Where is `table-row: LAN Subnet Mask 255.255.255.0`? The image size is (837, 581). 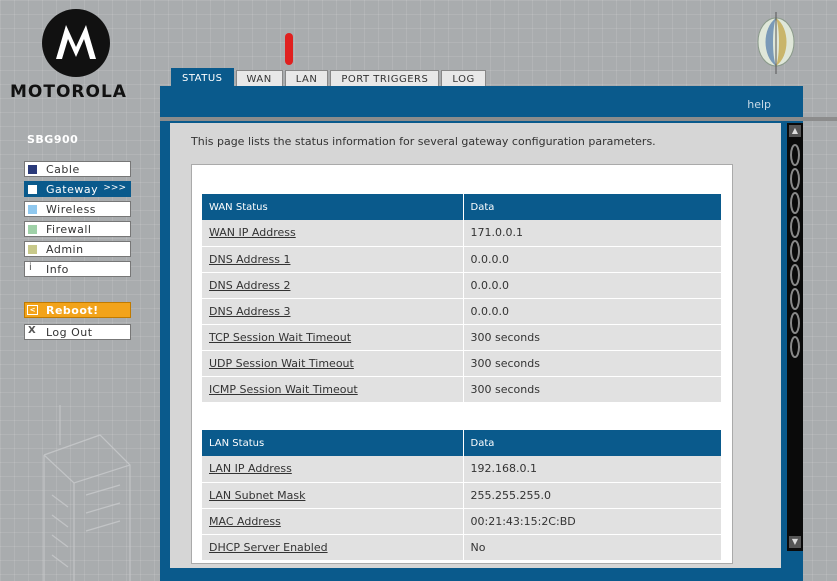 table-row: LAN Subnet Mask 255.255.255.0 is located at coordinates (462, 495).